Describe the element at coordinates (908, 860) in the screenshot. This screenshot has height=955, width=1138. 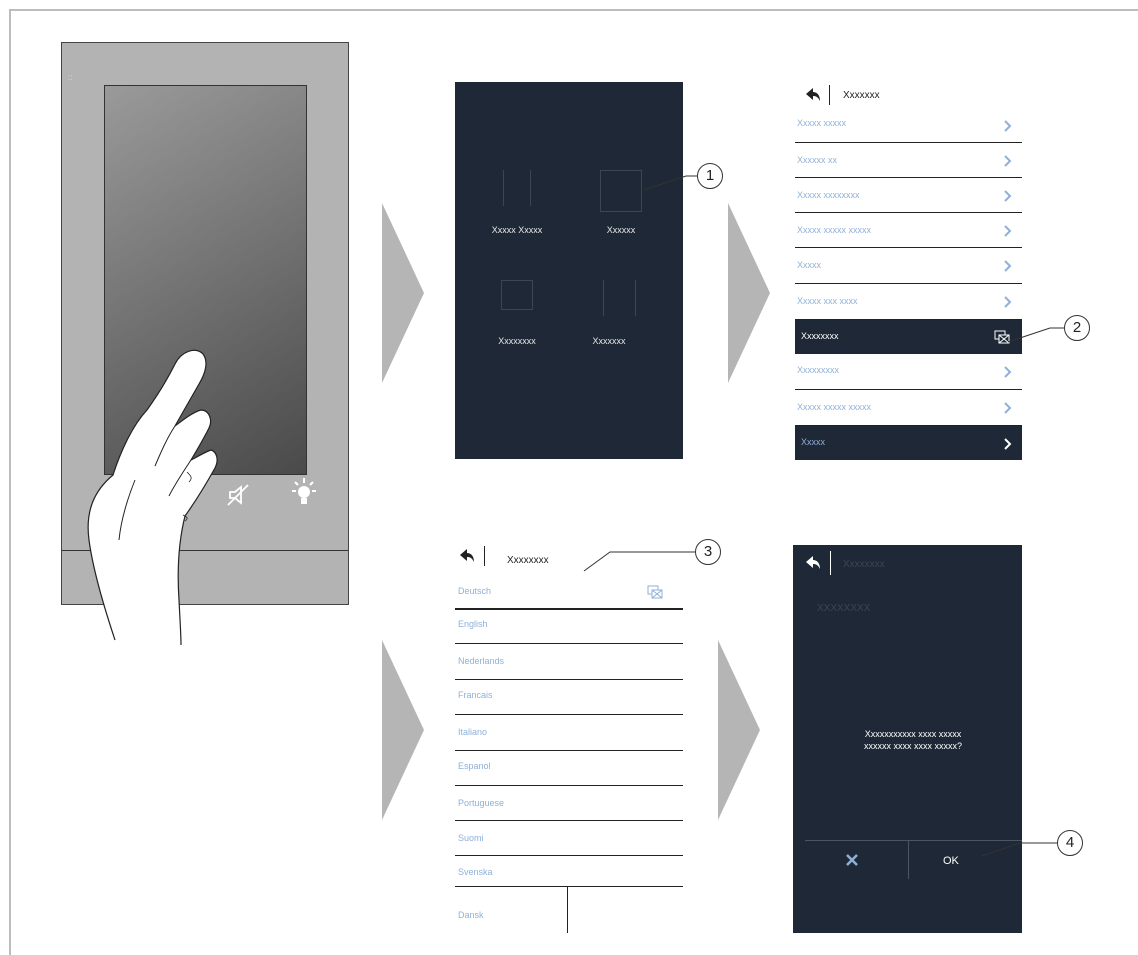
I see `button-separator` at that location.